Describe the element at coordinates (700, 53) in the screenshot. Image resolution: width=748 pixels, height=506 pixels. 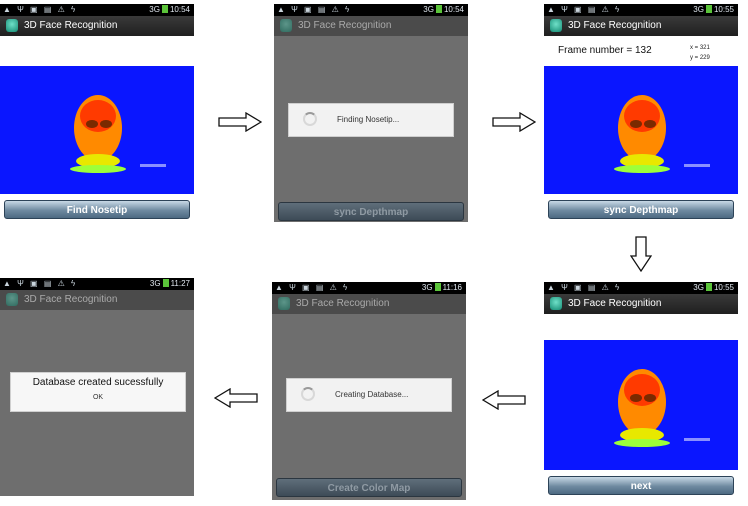
I see `coordinates-readout: x = 321 y = 229` at that location.